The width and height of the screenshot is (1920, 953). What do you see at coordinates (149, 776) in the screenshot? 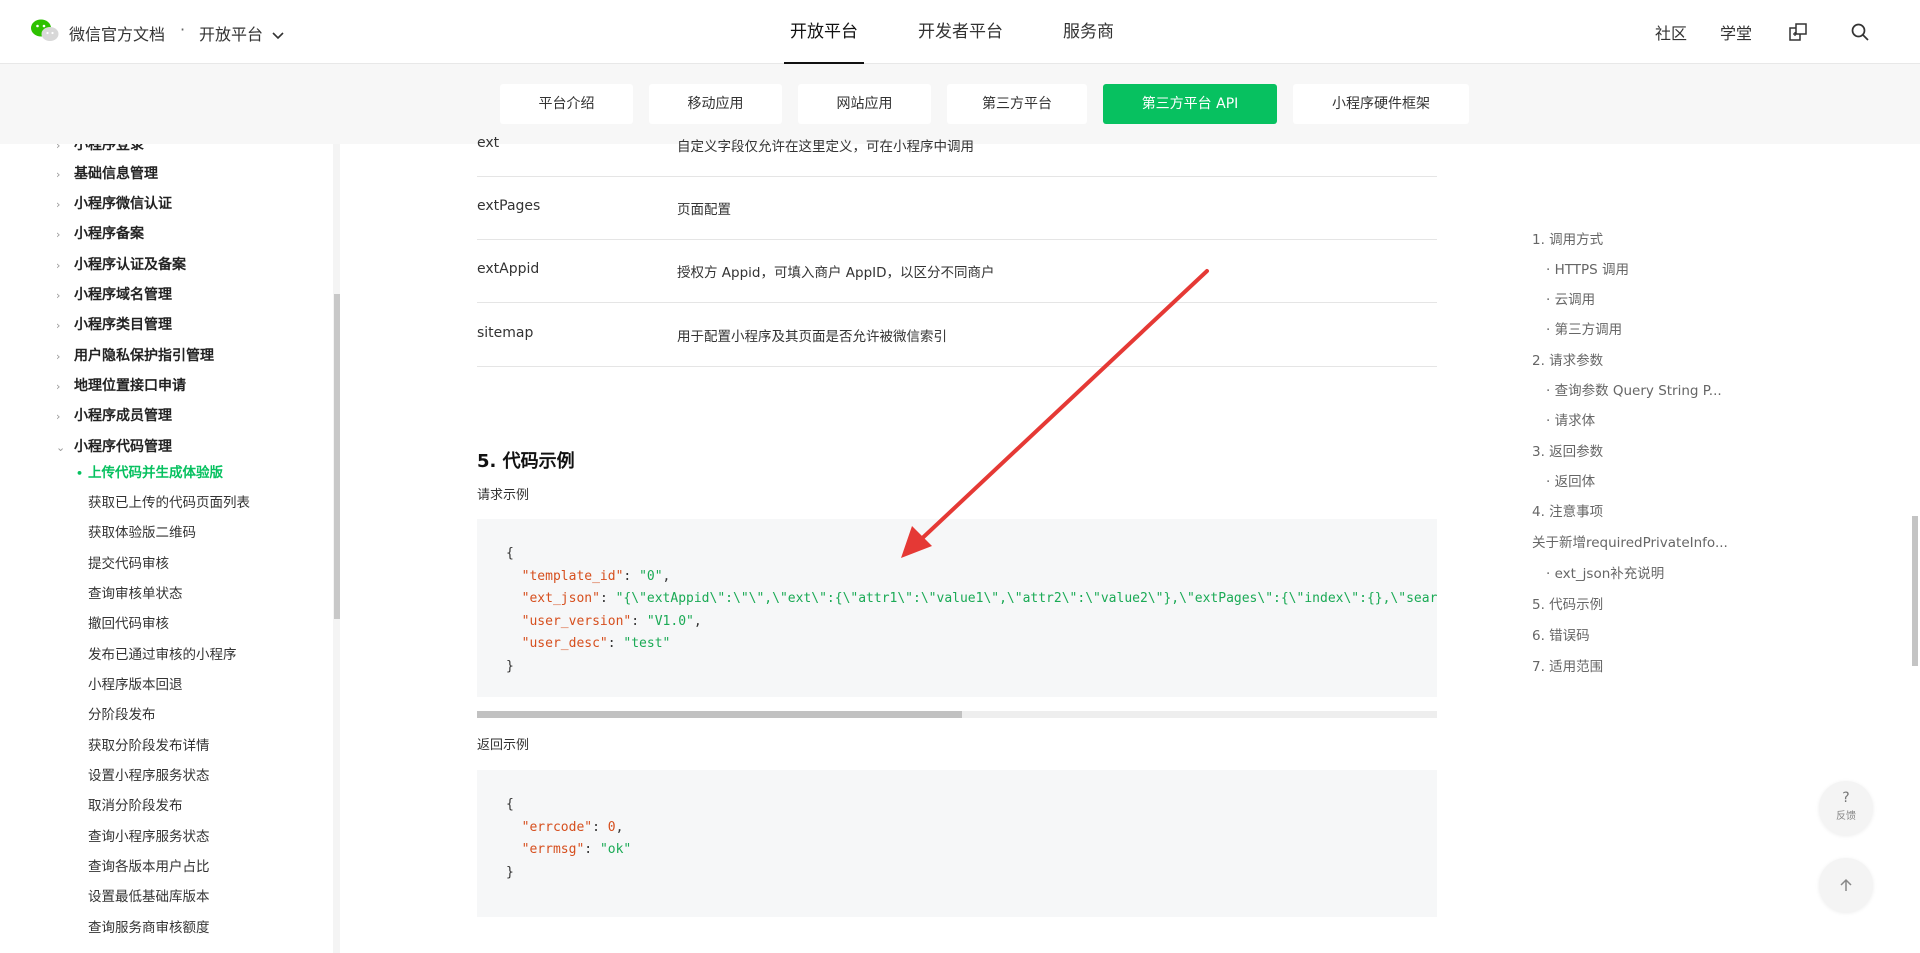
I see `sidebar-item: 设置小程序服务状态` at bounding box center [149, 776].